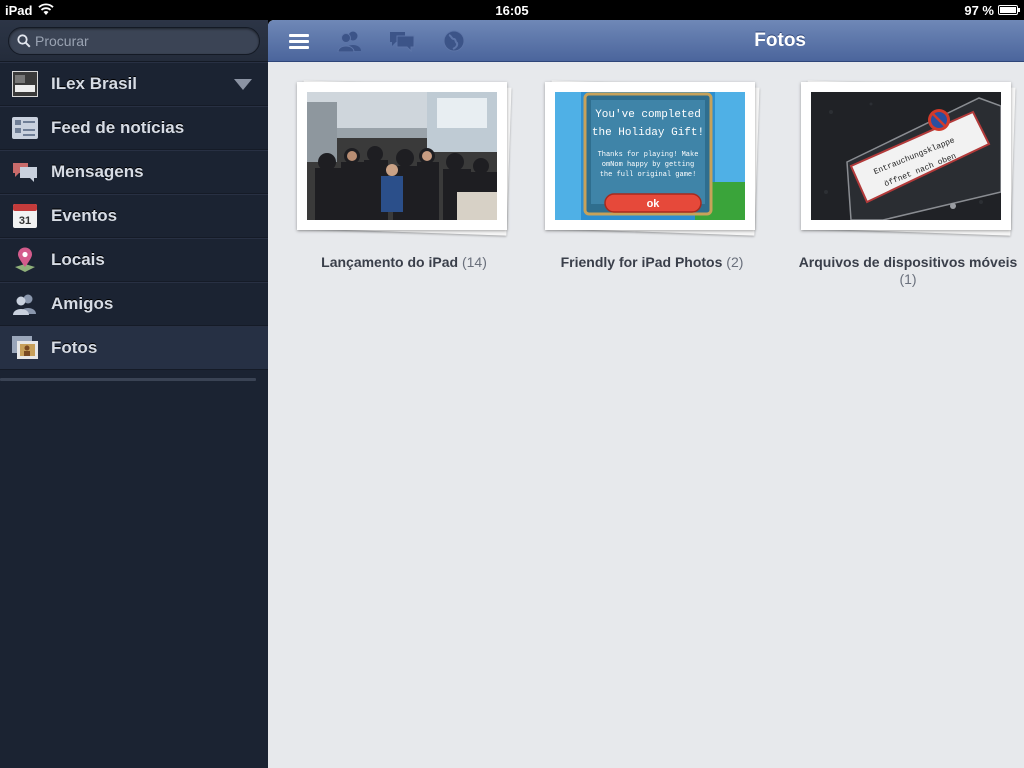  Describe the element at coordinates (641, 262) in the screenshot. I see `album-name: Friendly for iPad Photos` at that location.